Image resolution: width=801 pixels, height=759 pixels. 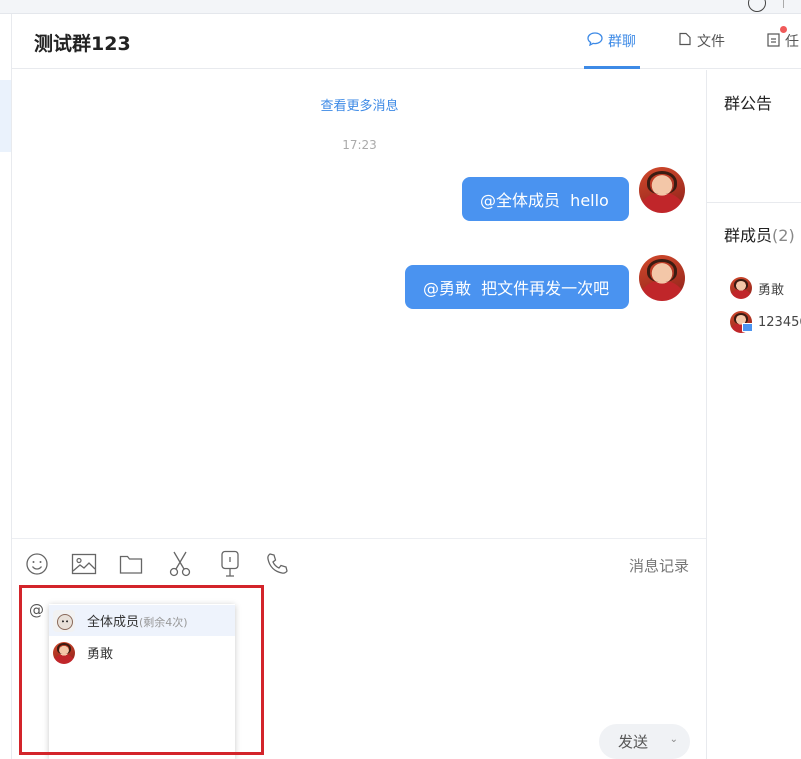 What do you see at coordinates (100, 654) in the screenshot?
I see `mention-label: 勇敢` at bounding box center [100, 654].